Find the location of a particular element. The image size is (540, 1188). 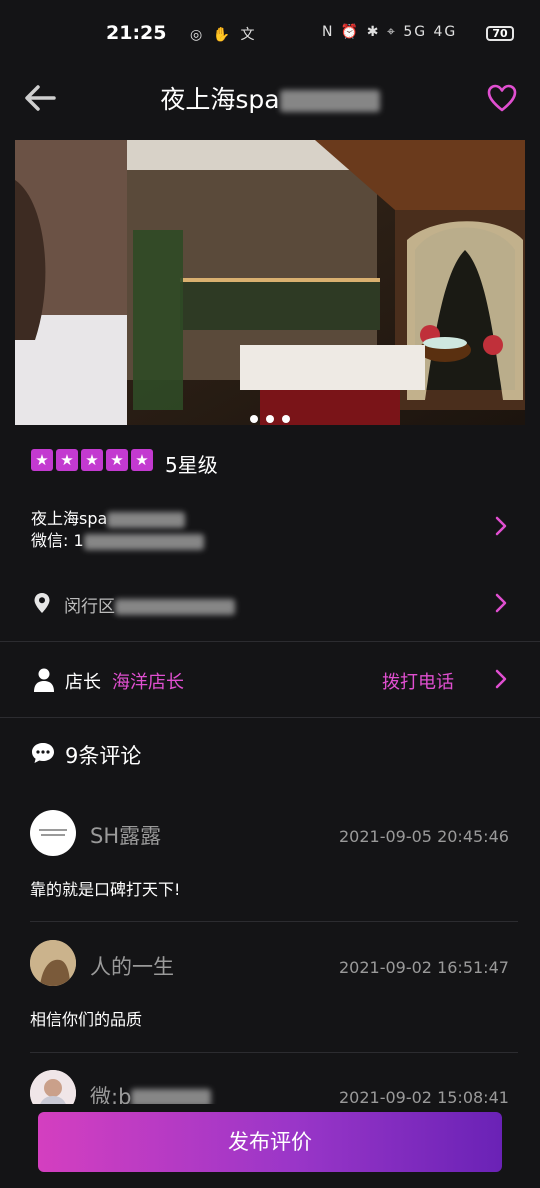

comments-title: 9条评论 is located at coordinates (103, 756).